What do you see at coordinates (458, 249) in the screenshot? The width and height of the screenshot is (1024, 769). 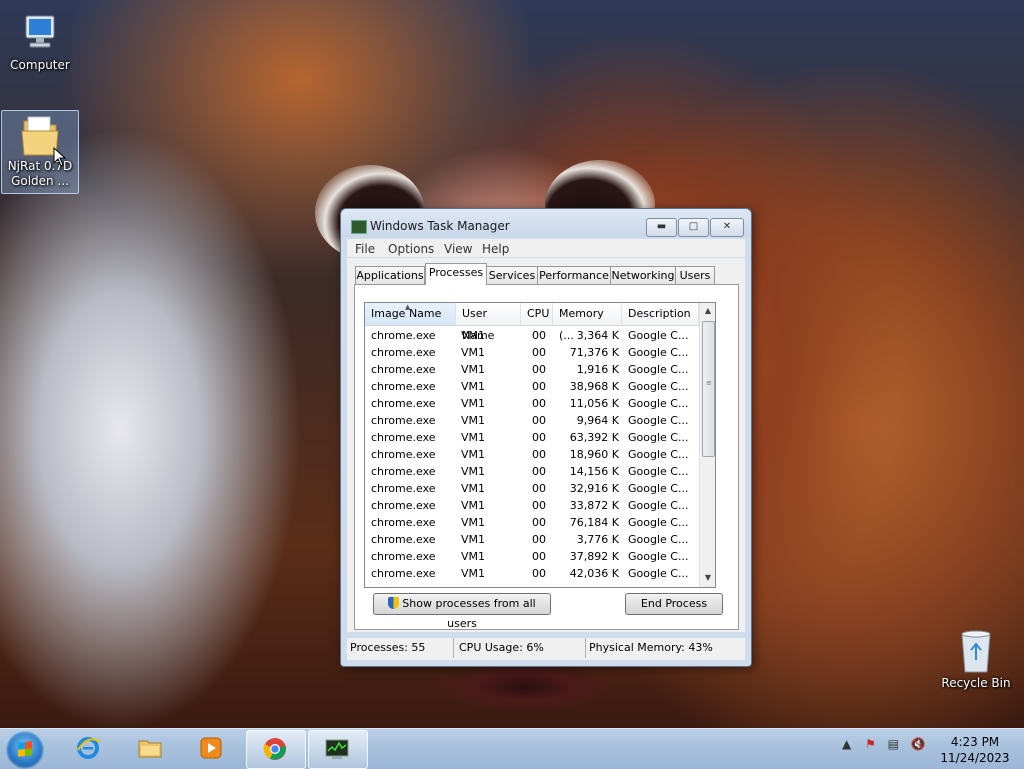 I see `menu-view: View` at bounding box center [458, 249].